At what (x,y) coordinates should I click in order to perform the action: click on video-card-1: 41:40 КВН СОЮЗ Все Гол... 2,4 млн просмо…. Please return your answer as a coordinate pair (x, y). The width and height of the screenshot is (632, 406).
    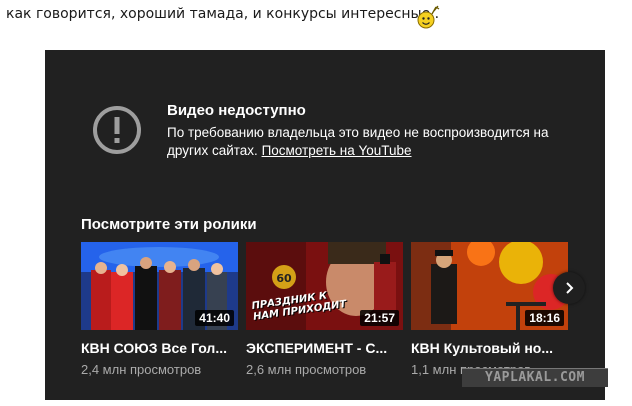
    Looking at the image, I should click on (159, 309).